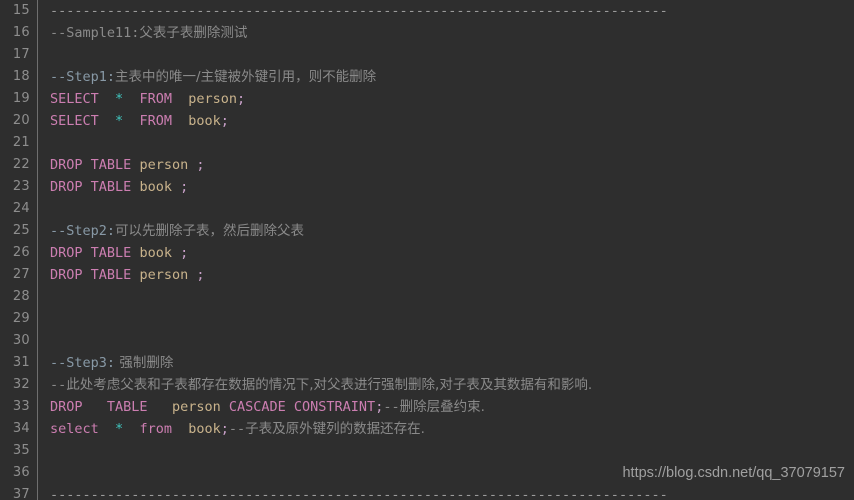 This screenshot has width=854, height=500. Describe the element at coordinates (18, 253) in the screenshot. I see `line-number: 26` at that location.